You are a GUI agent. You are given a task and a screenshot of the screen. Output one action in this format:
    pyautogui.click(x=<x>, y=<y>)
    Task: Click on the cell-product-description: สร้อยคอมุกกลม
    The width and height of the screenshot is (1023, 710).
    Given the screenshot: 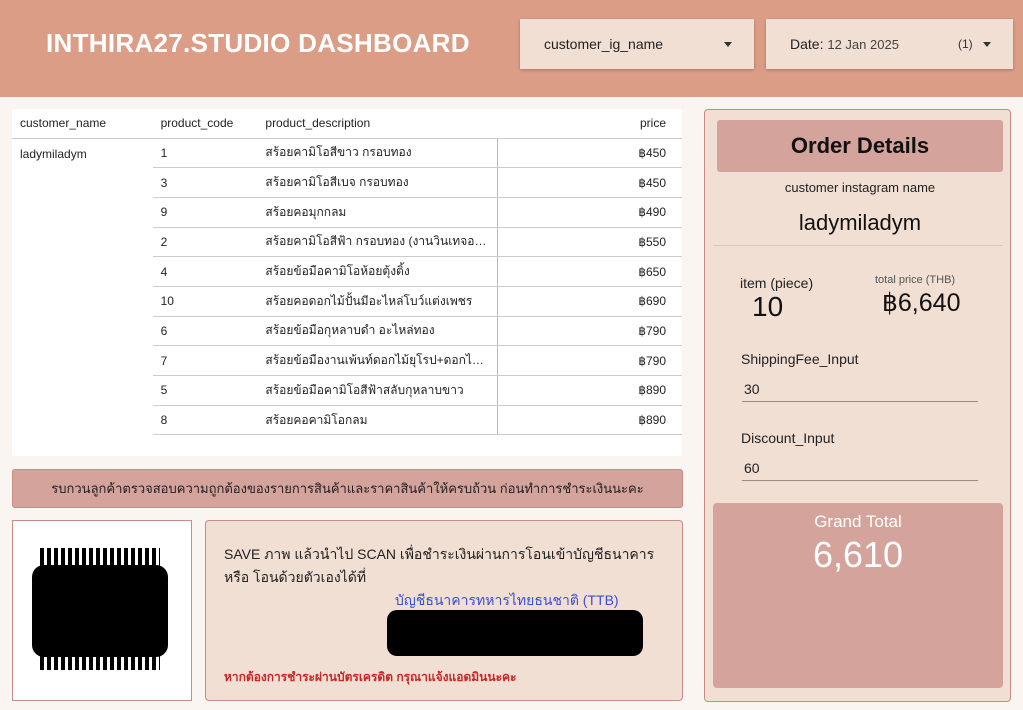 What is the action you would take?
    pyautogui.click(x=377, y=212)
    